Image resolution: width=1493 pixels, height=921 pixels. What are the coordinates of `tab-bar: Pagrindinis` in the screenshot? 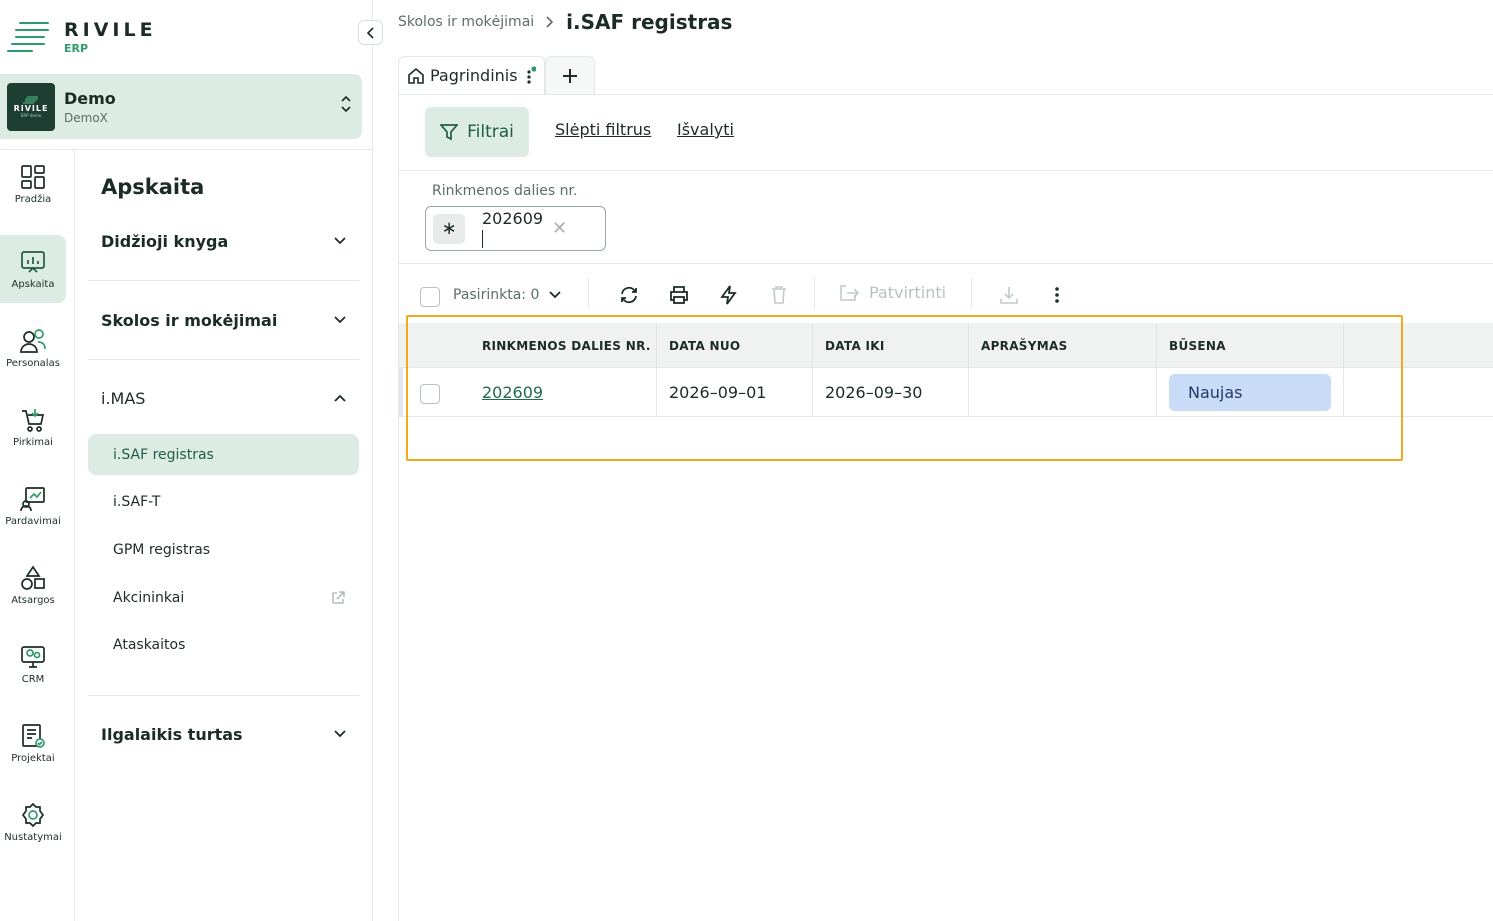 It's located at (496, 75).